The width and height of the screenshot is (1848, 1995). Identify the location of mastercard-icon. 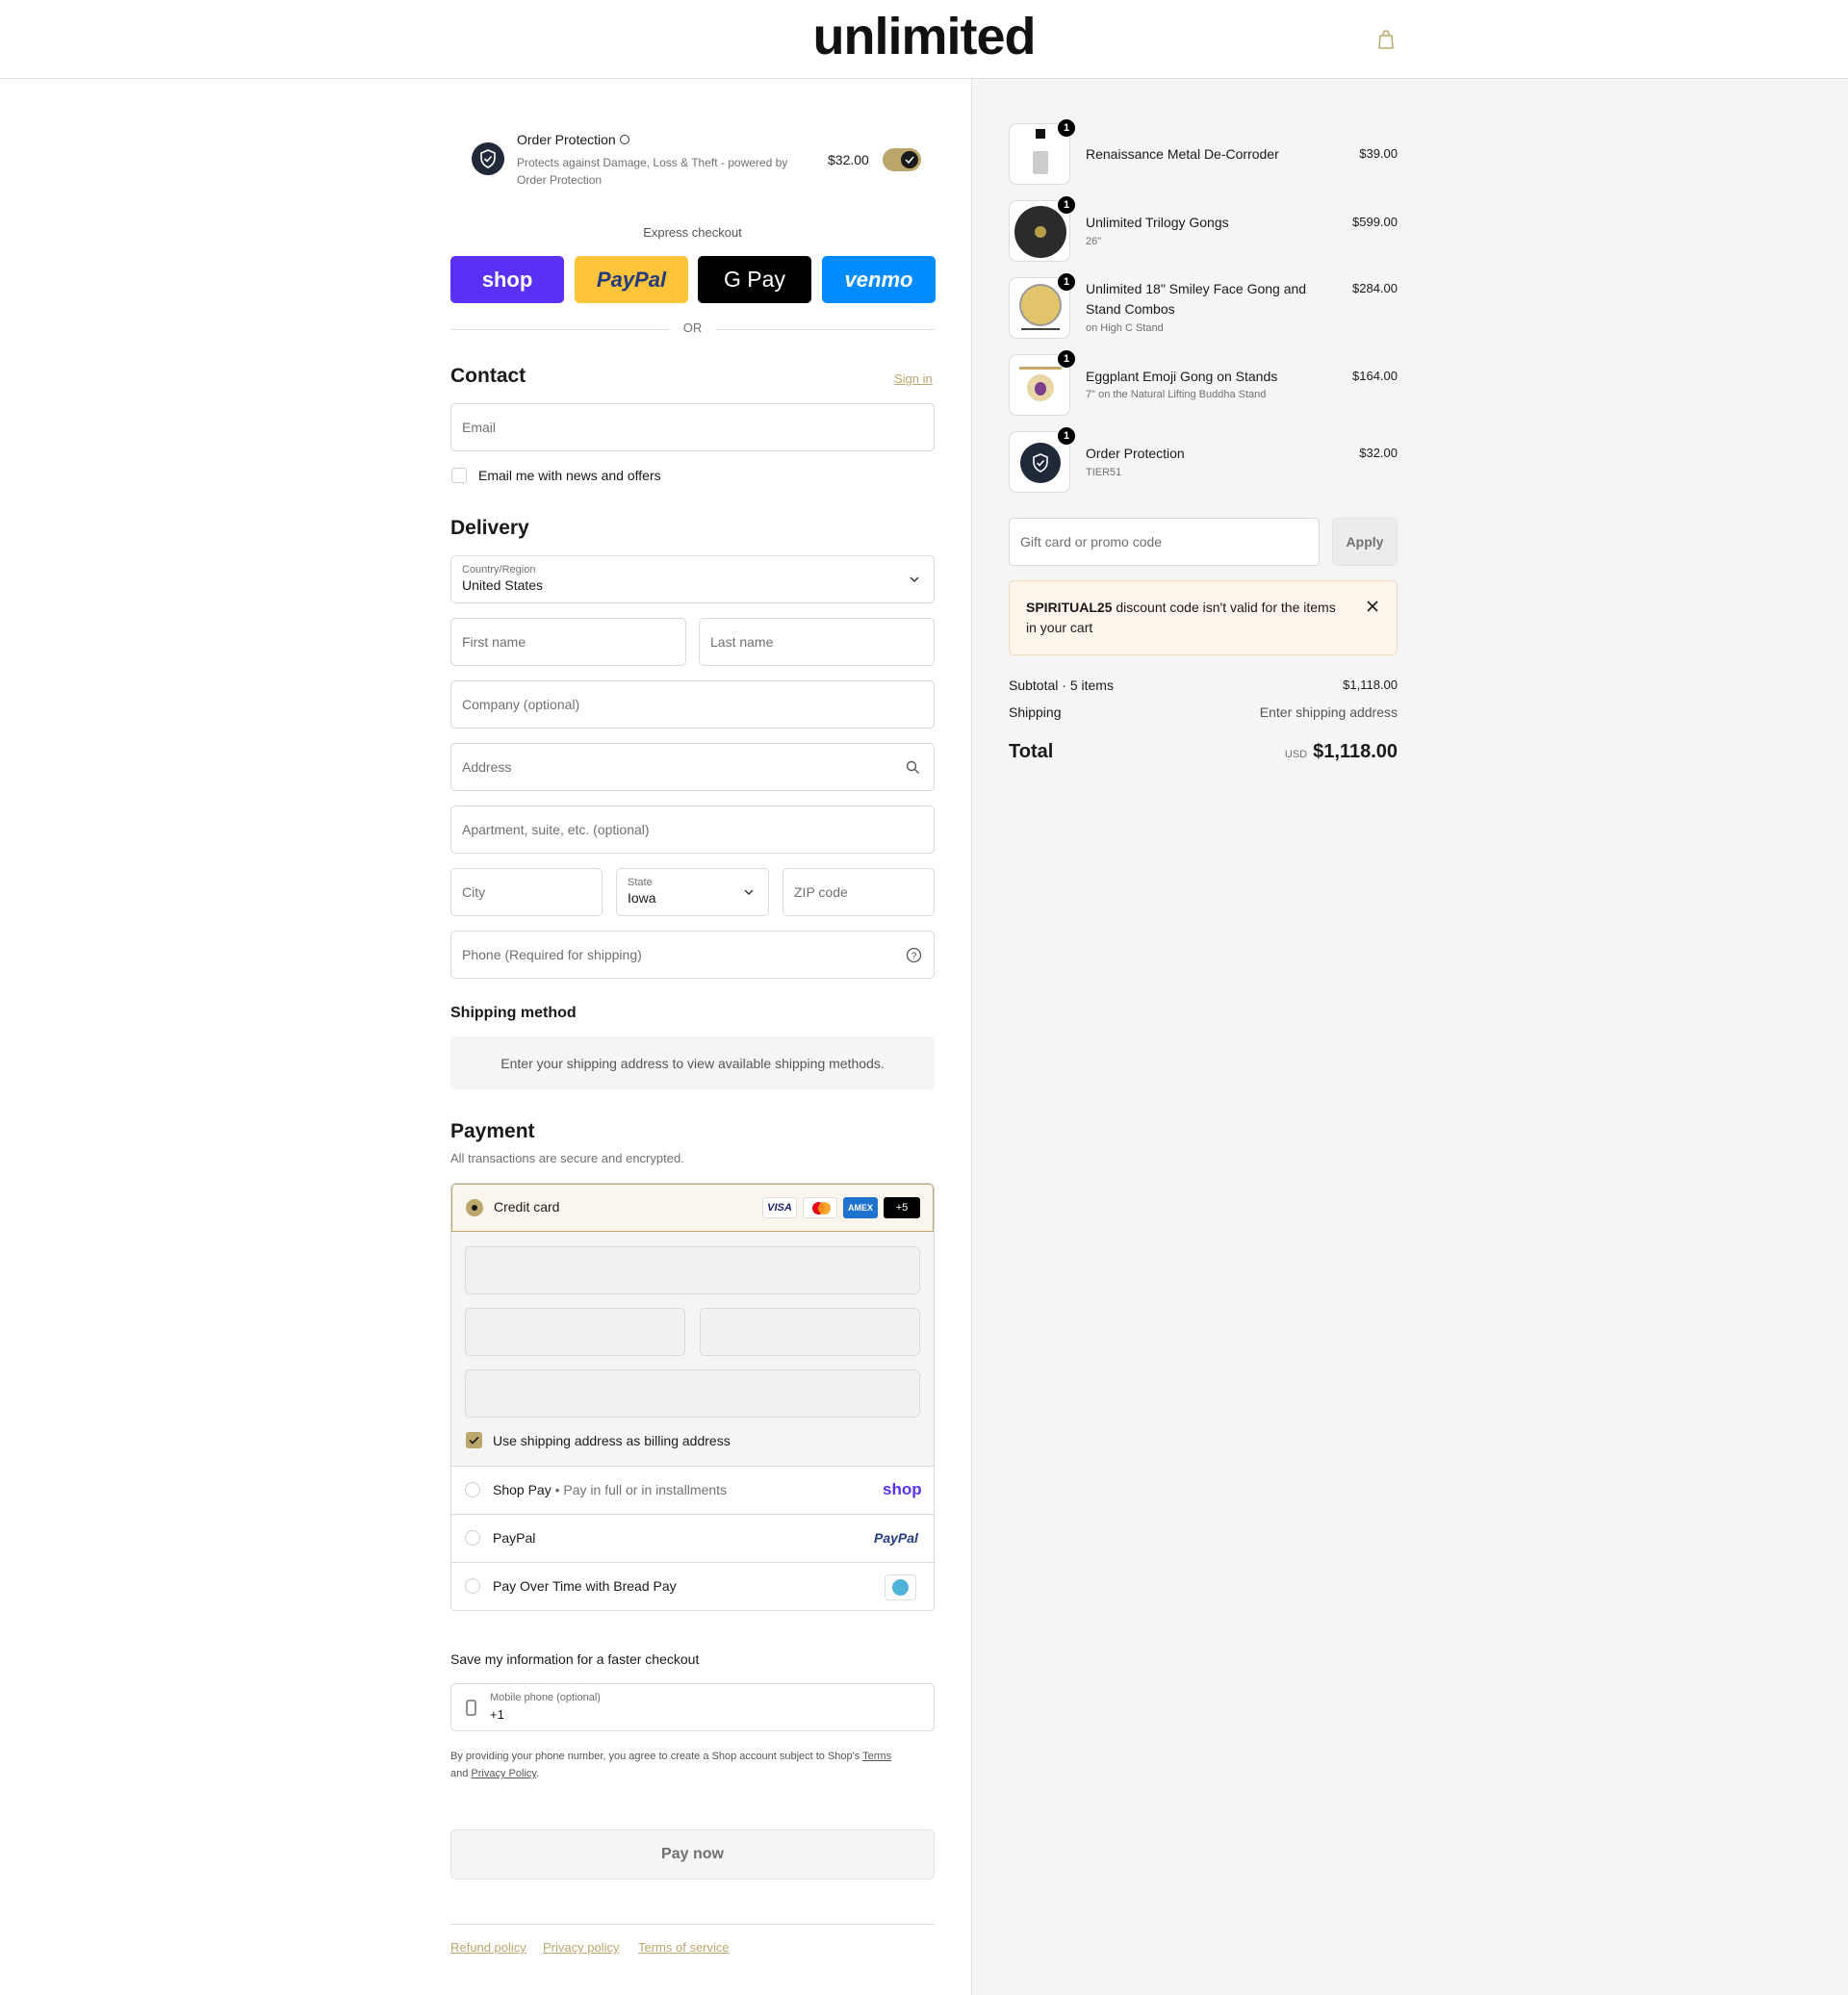
(820, 1207).